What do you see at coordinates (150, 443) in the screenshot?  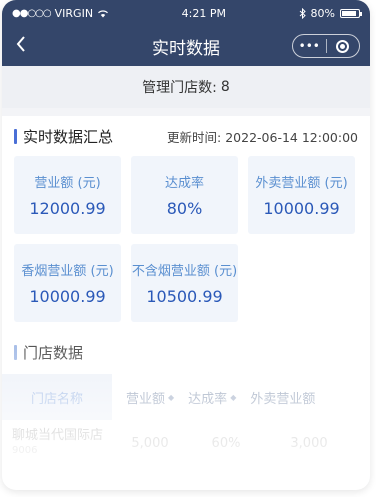 I see `revenue-cell: 5,000` at bounding box center [150, 443].